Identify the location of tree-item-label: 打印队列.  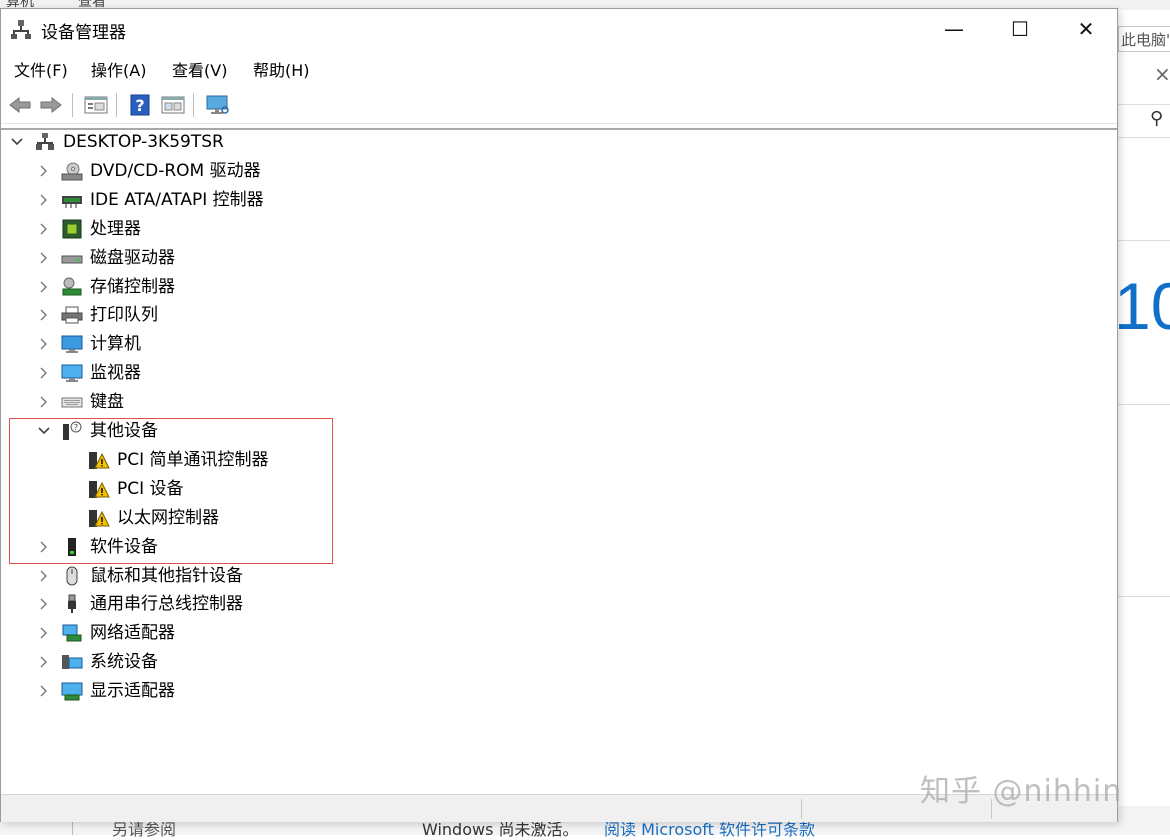
(124, 315).